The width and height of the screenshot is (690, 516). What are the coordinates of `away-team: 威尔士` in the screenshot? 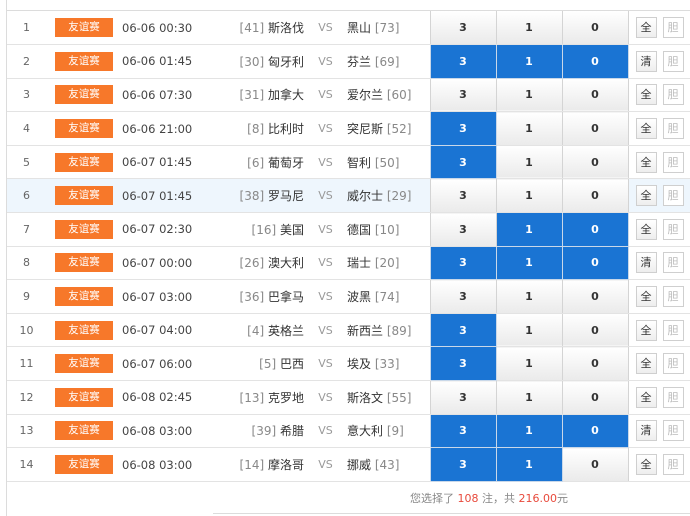 It's located at (365, 196).